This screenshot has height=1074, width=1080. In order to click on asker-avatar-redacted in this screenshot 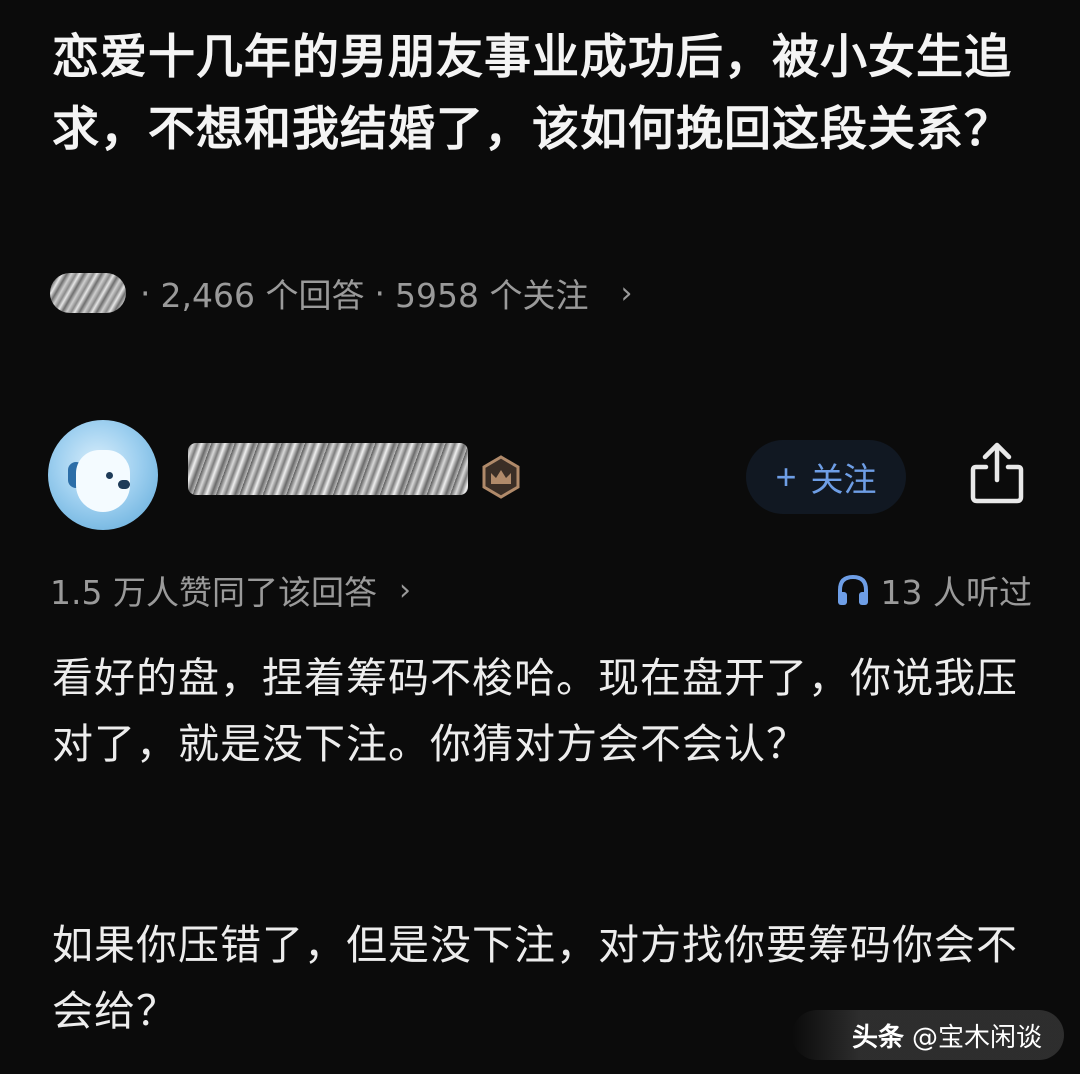, I will do `click(88, 293)`.